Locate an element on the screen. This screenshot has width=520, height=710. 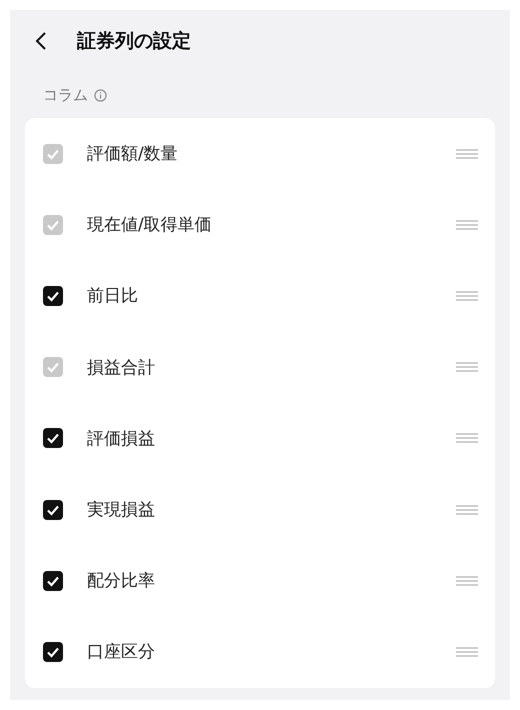
column-label: 評価損益 is located at coordinates (121, 439).